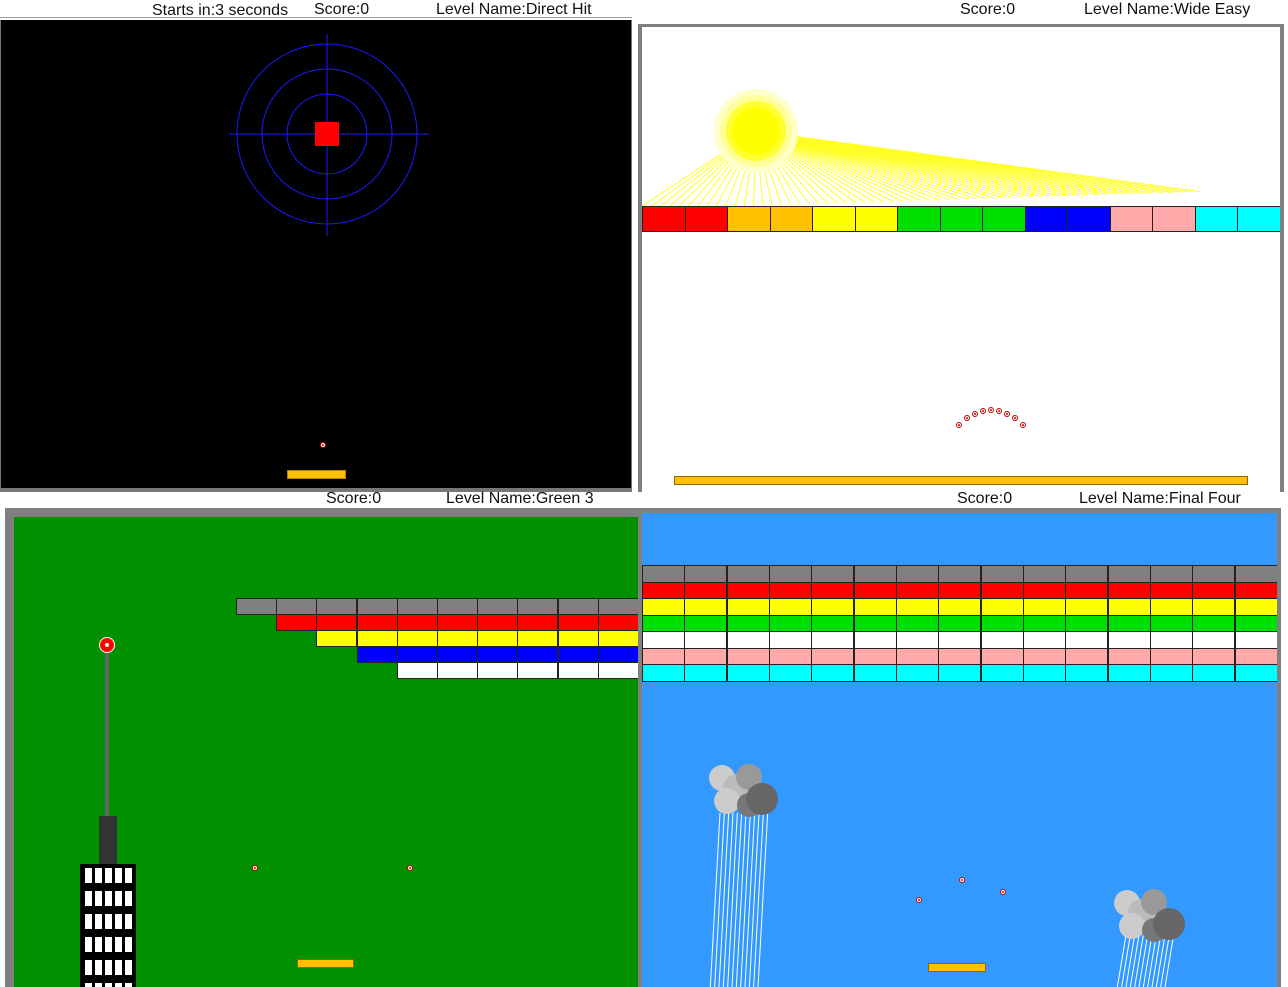 The width and height of the screenshot is (1288, 987). I want to click on target-decoration, so click(329, 135).